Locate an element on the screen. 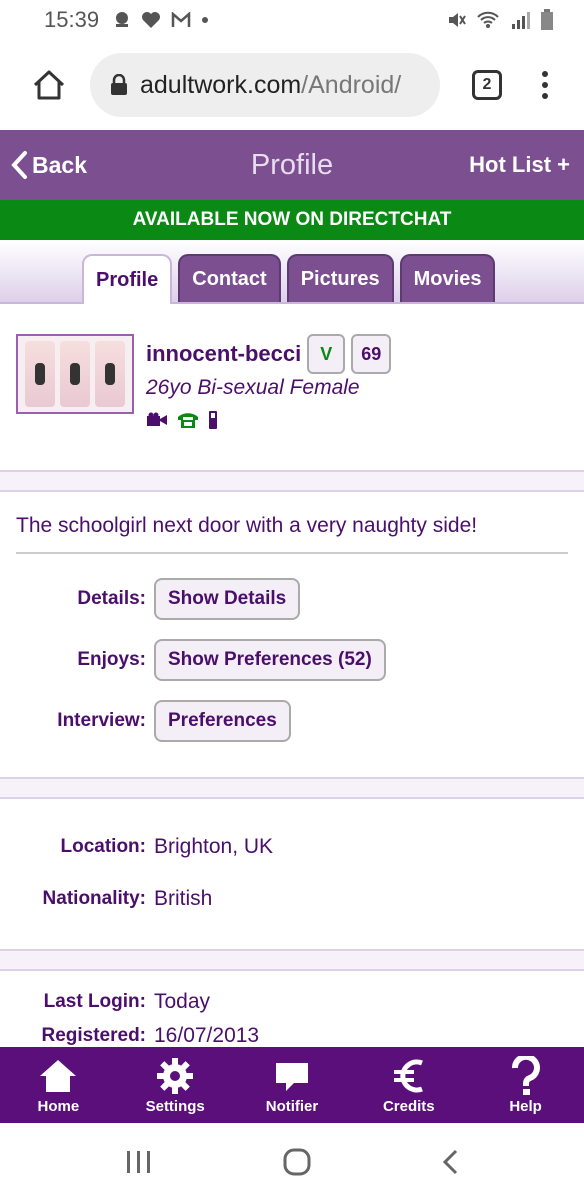  nav-credits: Credits is located at coordinates (408, 1085).